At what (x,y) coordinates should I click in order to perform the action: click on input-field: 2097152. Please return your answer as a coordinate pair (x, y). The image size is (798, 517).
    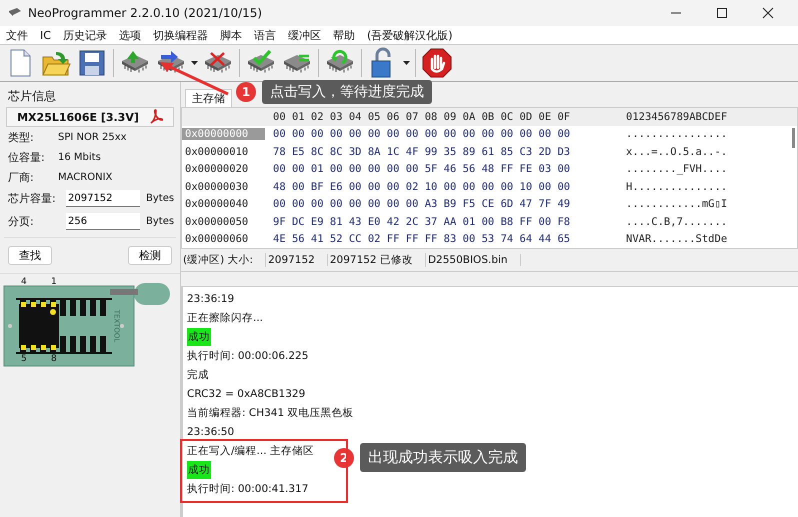
    Looking at the image, I should click on (103, 198).